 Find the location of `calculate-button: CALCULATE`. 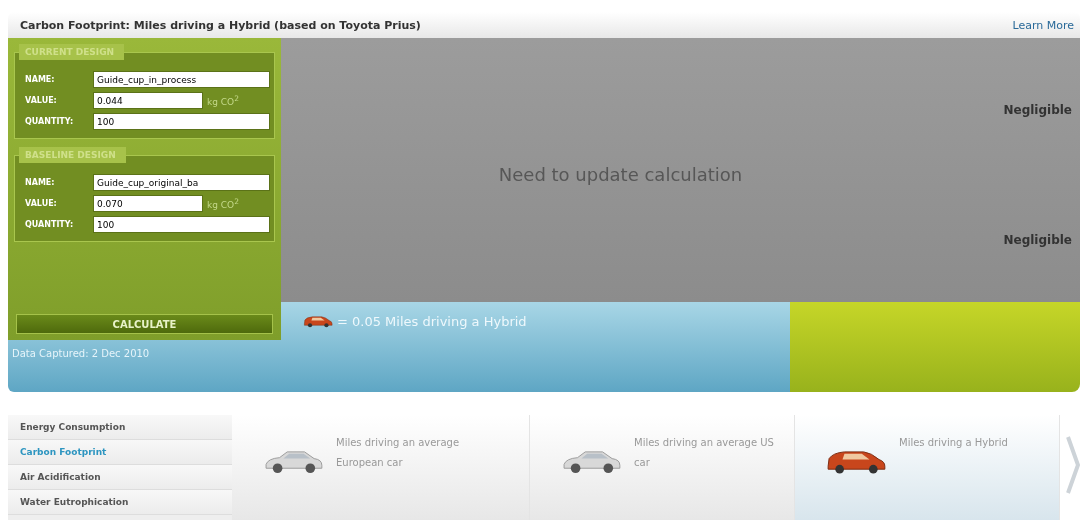

calculate-button: CALCULATE is located at coordinates (144, 324).